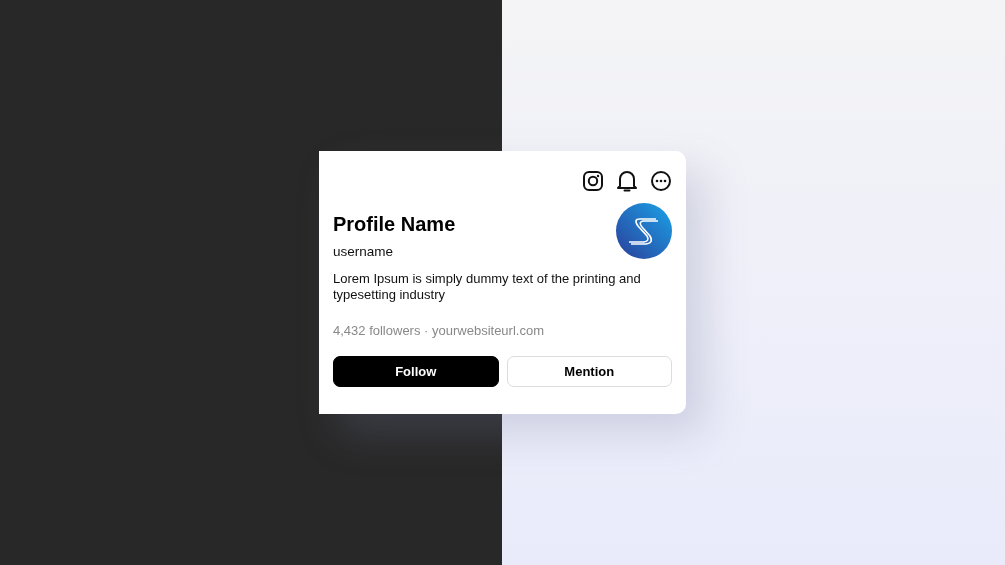 This screenshot has height=565, width=1005. What do you see at coordinates (589, 371) in the screenshot?
I see `mention-button: Mention` at bounding box center [589, 371].